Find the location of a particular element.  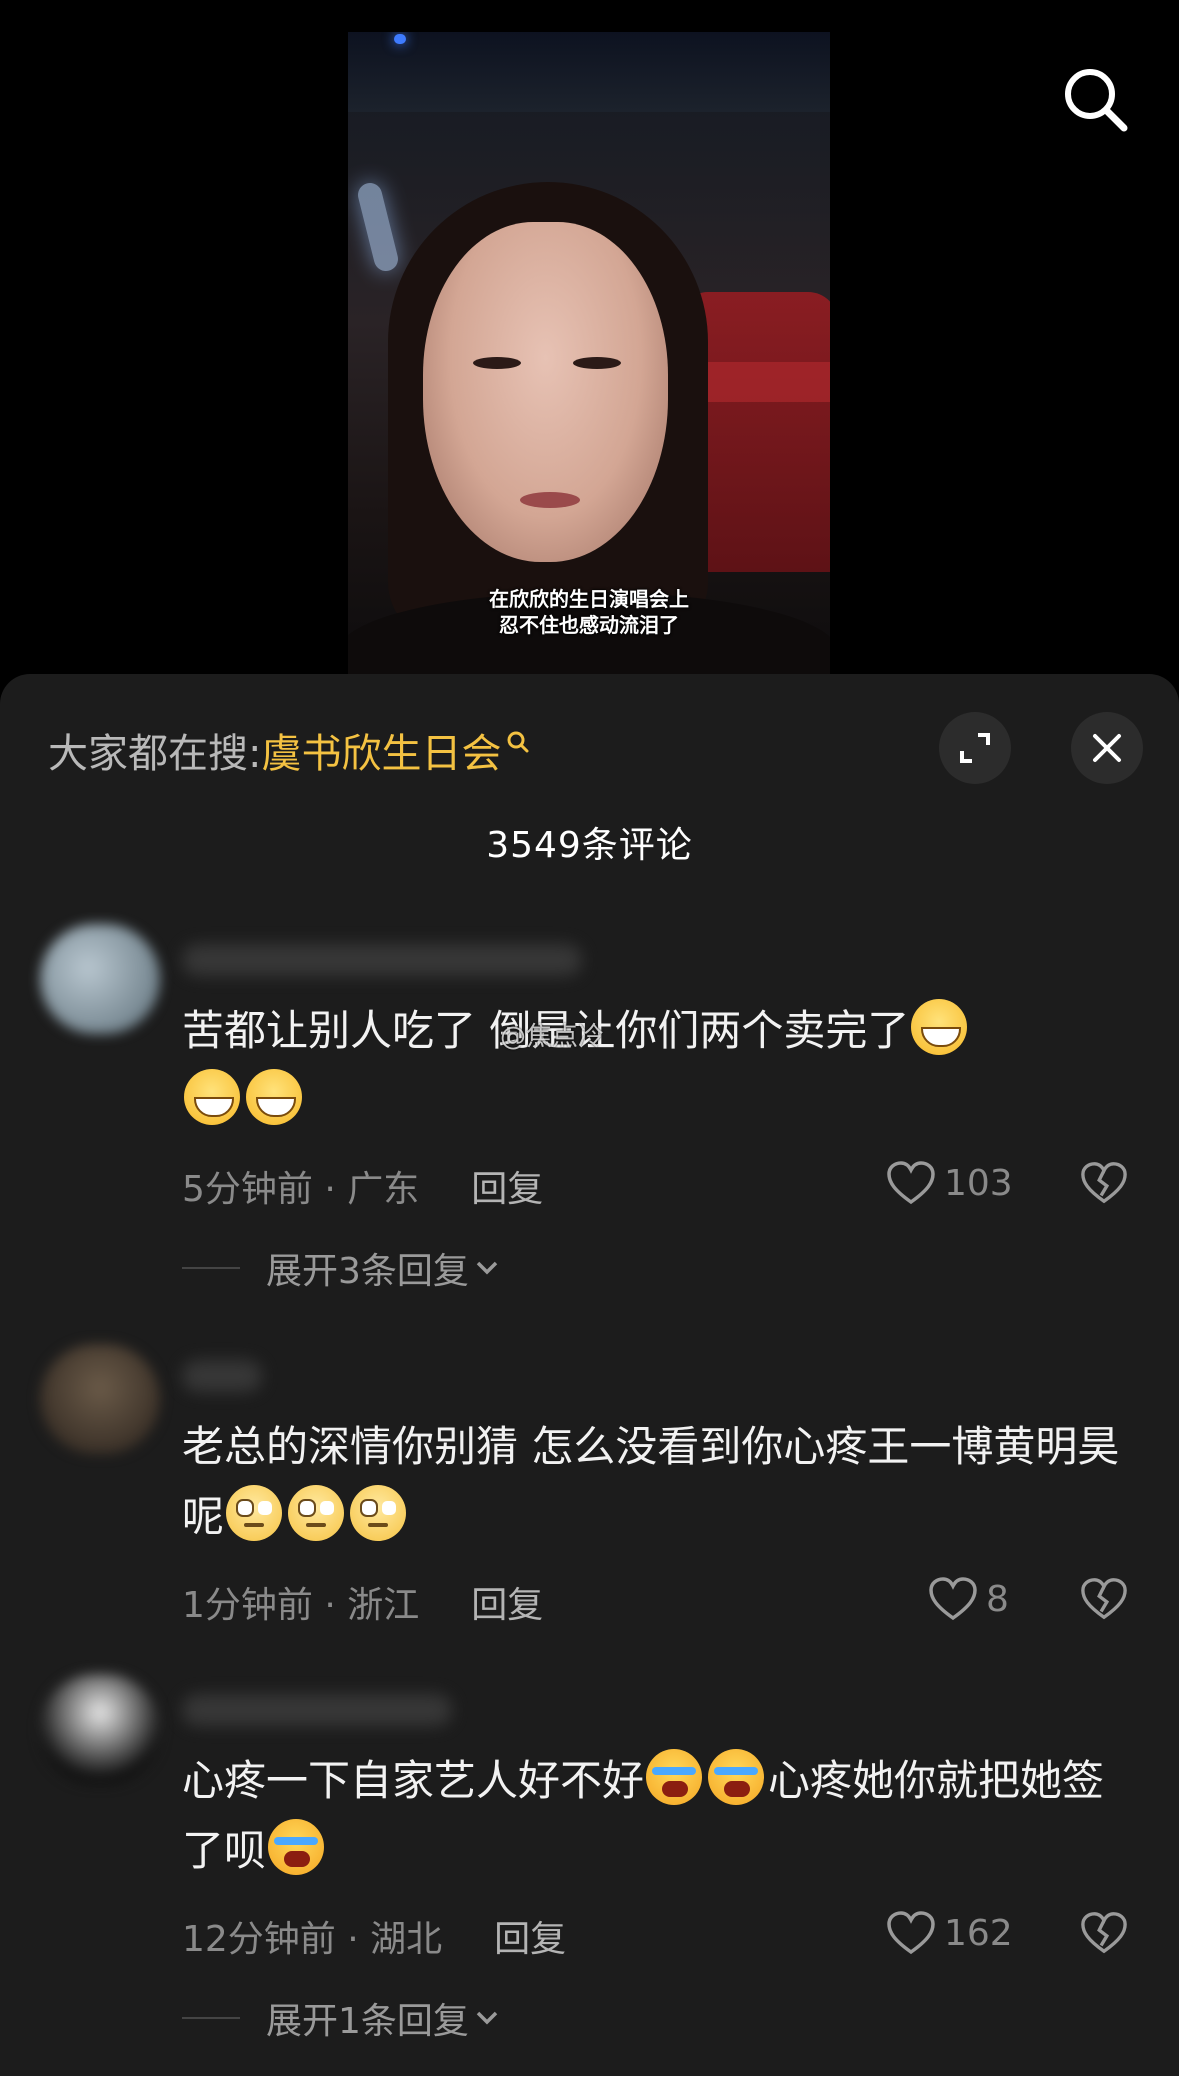

search-icon is located at coordinates (1096, 100).